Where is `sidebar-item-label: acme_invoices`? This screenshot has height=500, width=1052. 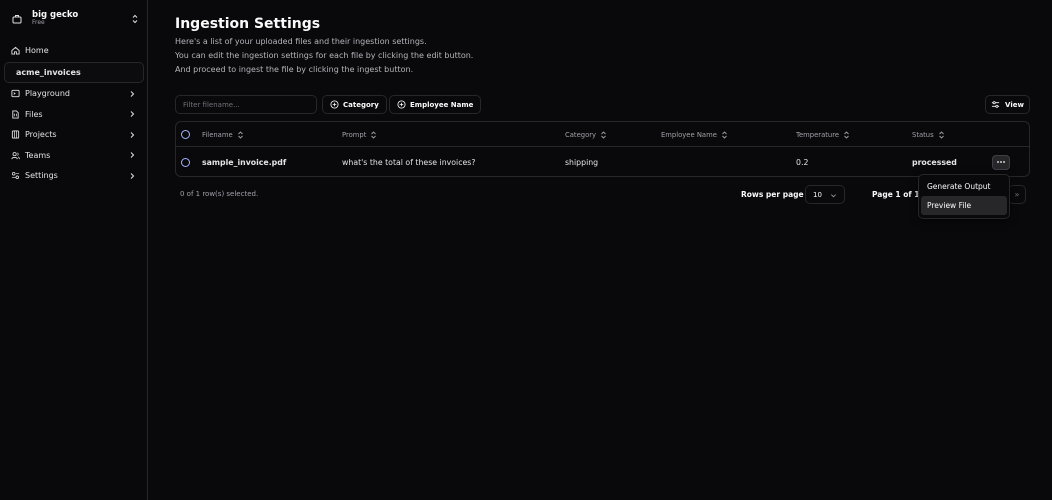
sidebar-item-label: acme_invoices is located at coordinates (48, 72).